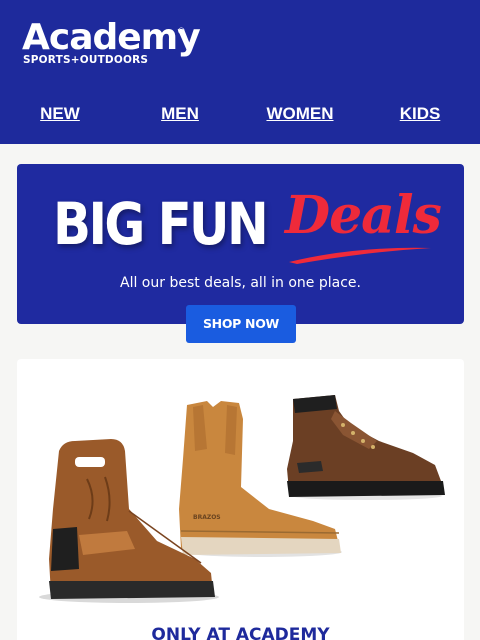  Describe the element at coordinates (300, 114) in the screenshot. I see `nav-link-women: WOMEN` at that location.